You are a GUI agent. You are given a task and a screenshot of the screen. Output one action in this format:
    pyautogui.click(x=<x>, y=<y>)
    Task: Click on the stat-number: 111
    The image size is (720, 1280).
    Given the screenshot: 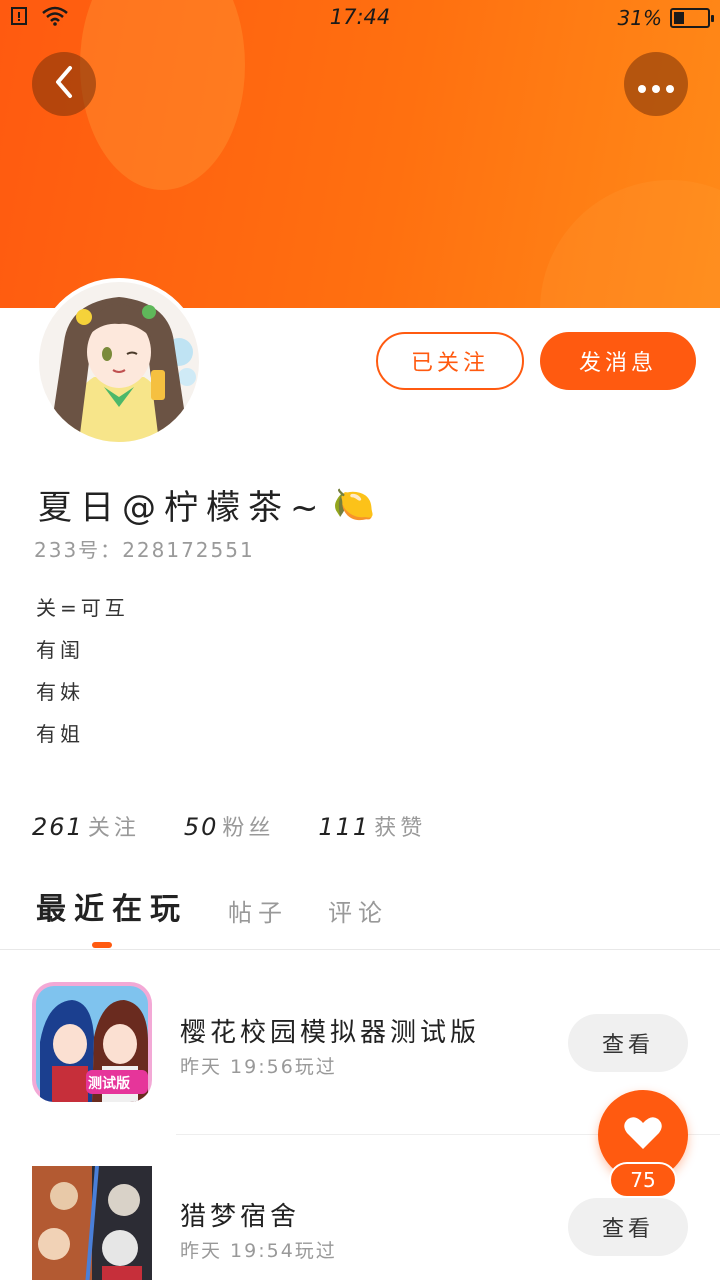 What is the action you would take?
    pyautogui.click(x=344, y=827)
    